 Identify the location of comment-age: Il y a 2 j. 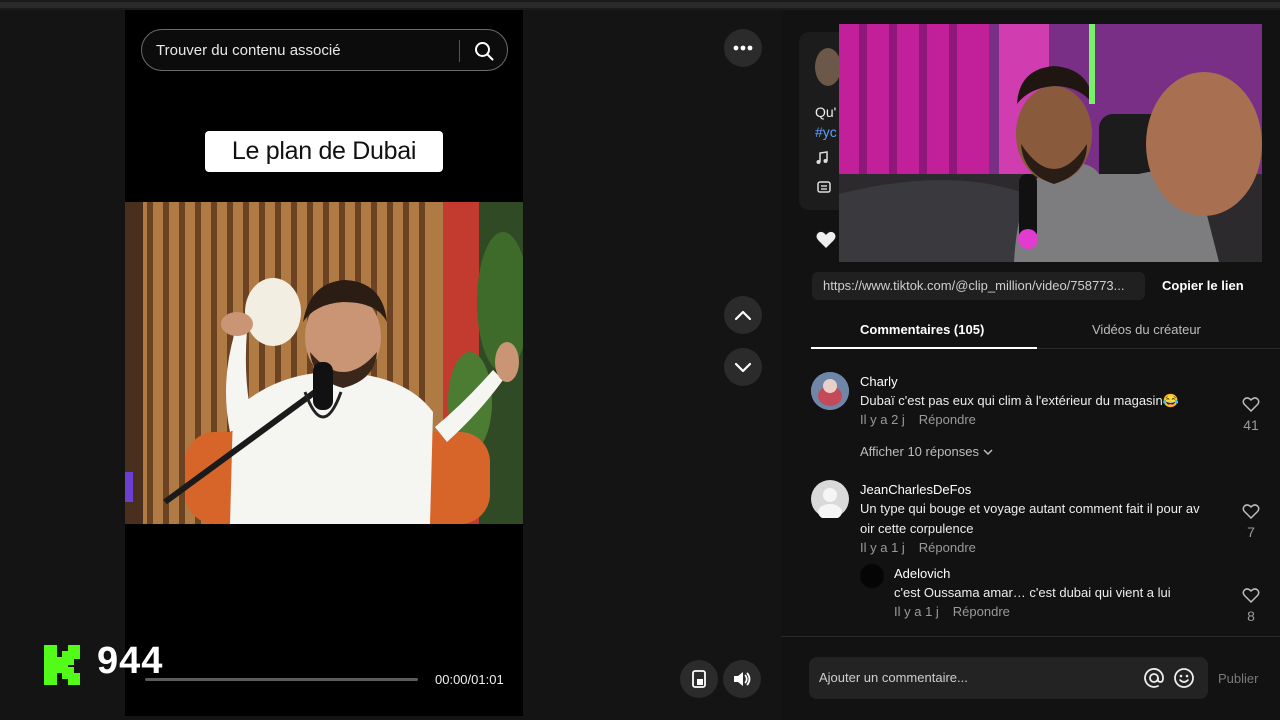
(882, 419).